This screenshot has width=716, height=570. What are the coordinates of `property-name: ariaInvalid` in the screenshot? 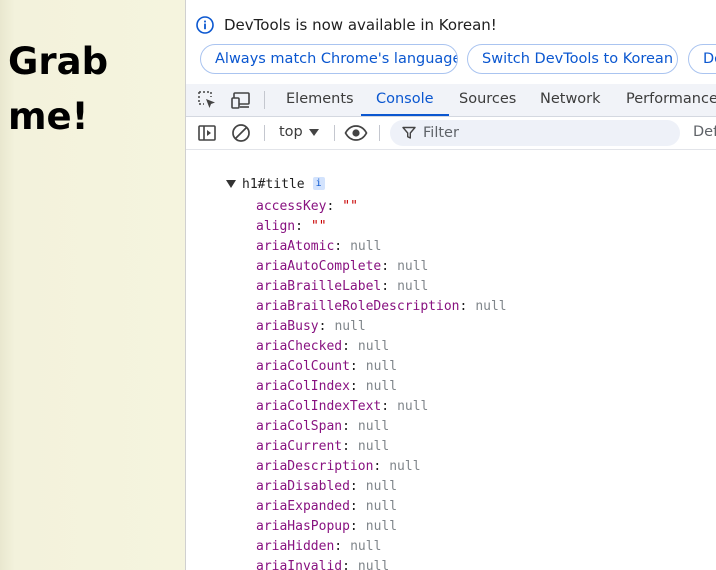 It's located at (299, 564).